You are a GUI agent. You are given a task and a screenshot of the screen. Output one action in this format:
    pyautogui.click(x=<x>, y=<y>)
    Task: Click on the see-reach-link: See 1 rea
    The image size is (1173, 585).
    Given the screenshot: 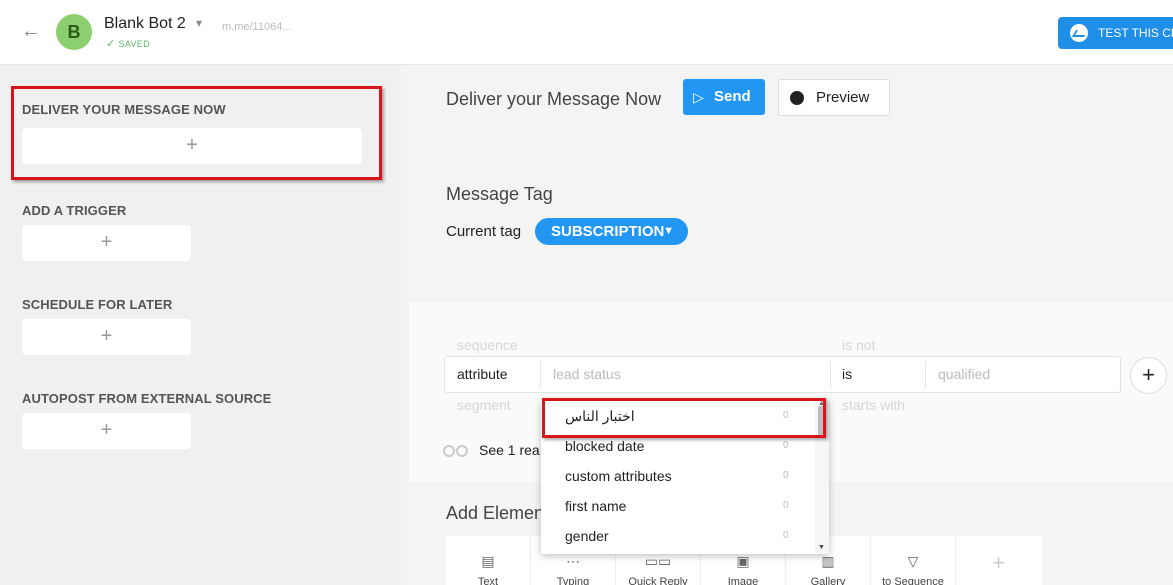 What is the action you would take?
    pyautogui.click(x=491, y=450)
    